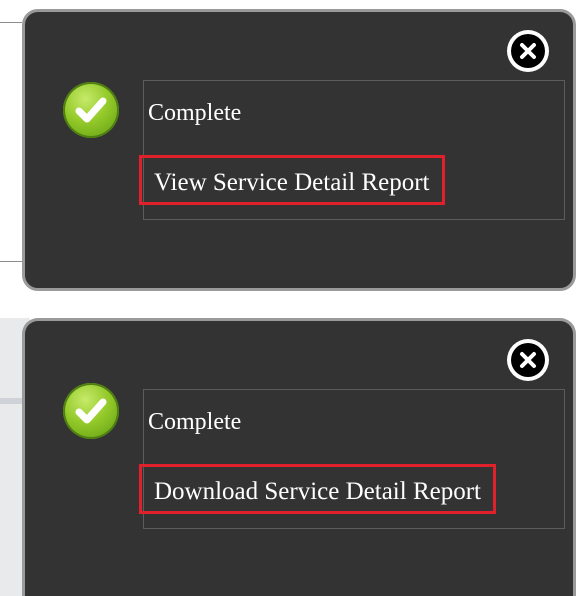  What do you see at coordinates (317, 489) in the screenshot?
I see `download-report-link: Download Service Detail Report` at bounding box center [317, 489].